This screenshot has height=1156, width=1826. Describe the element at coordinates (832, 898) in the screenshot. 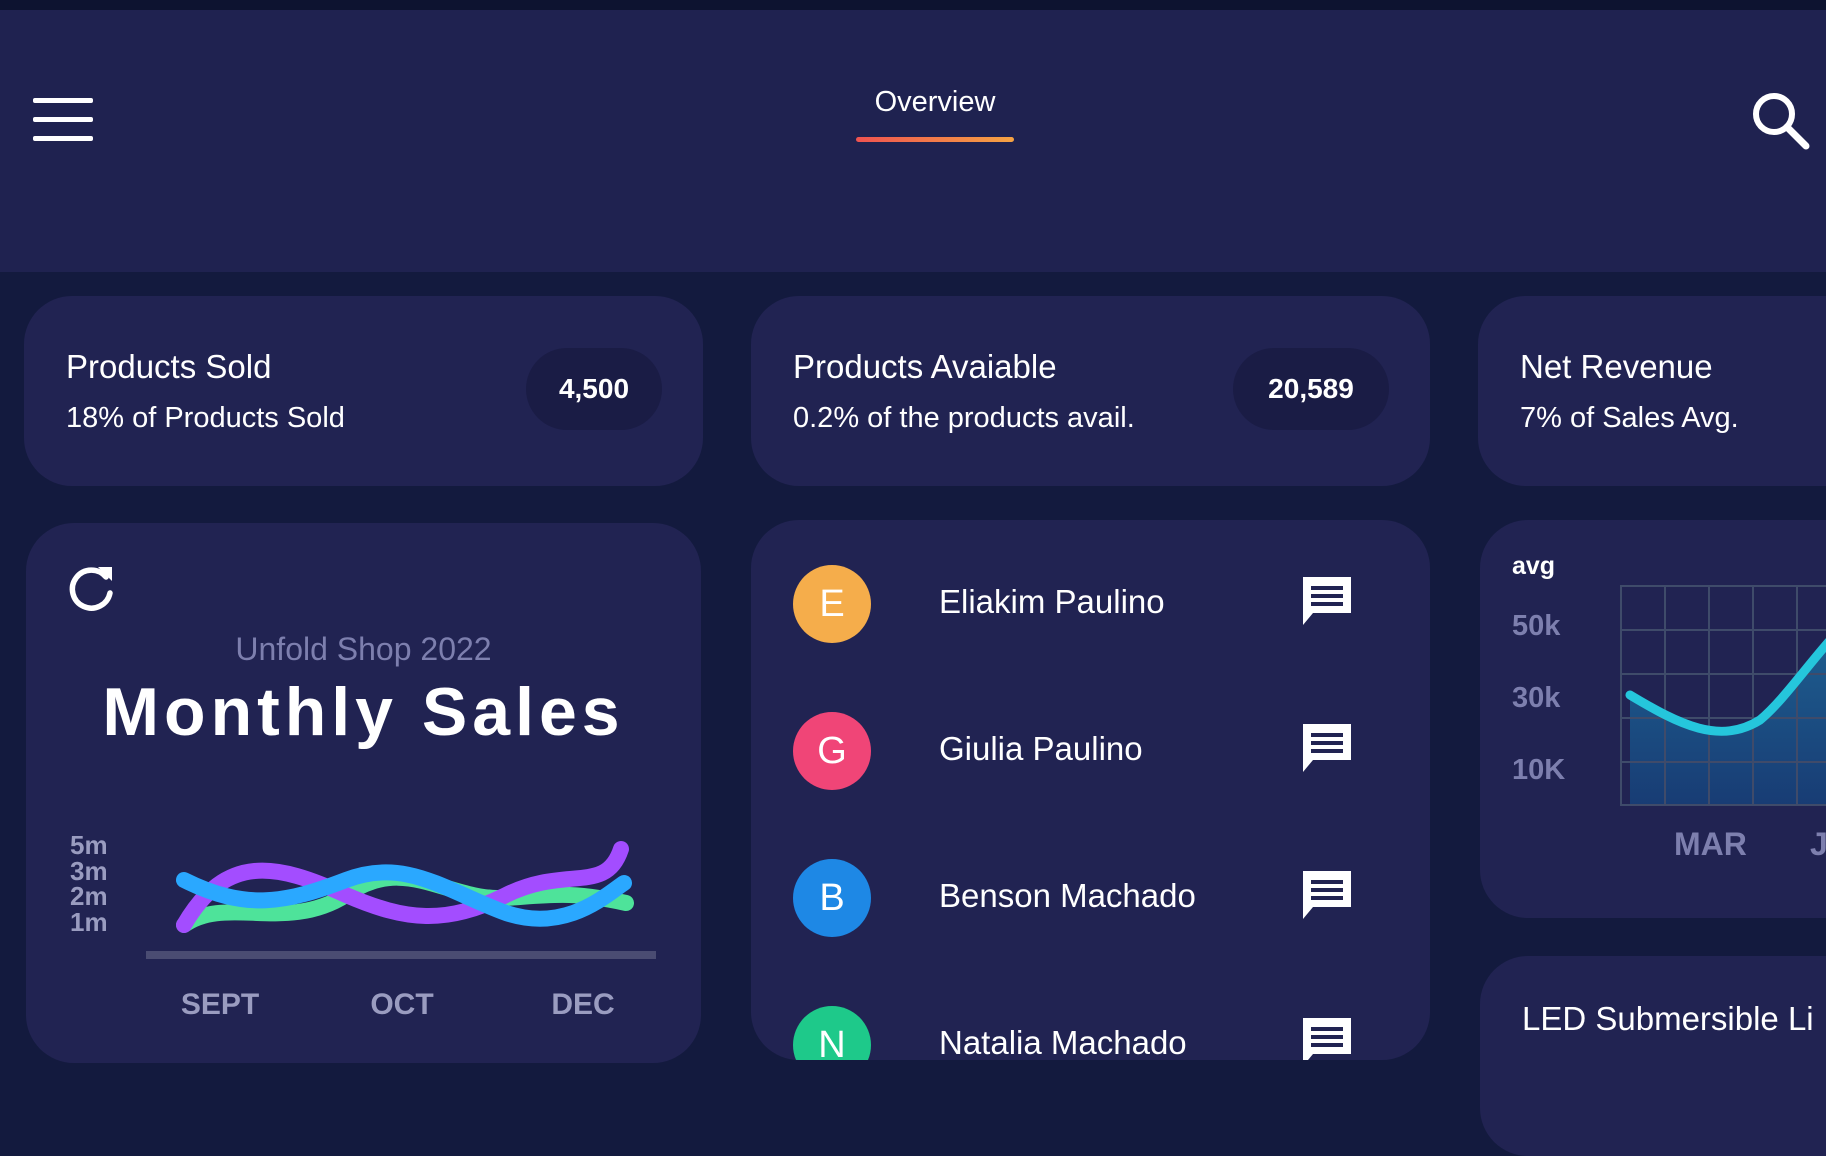

I see `avatar: B` at that location.